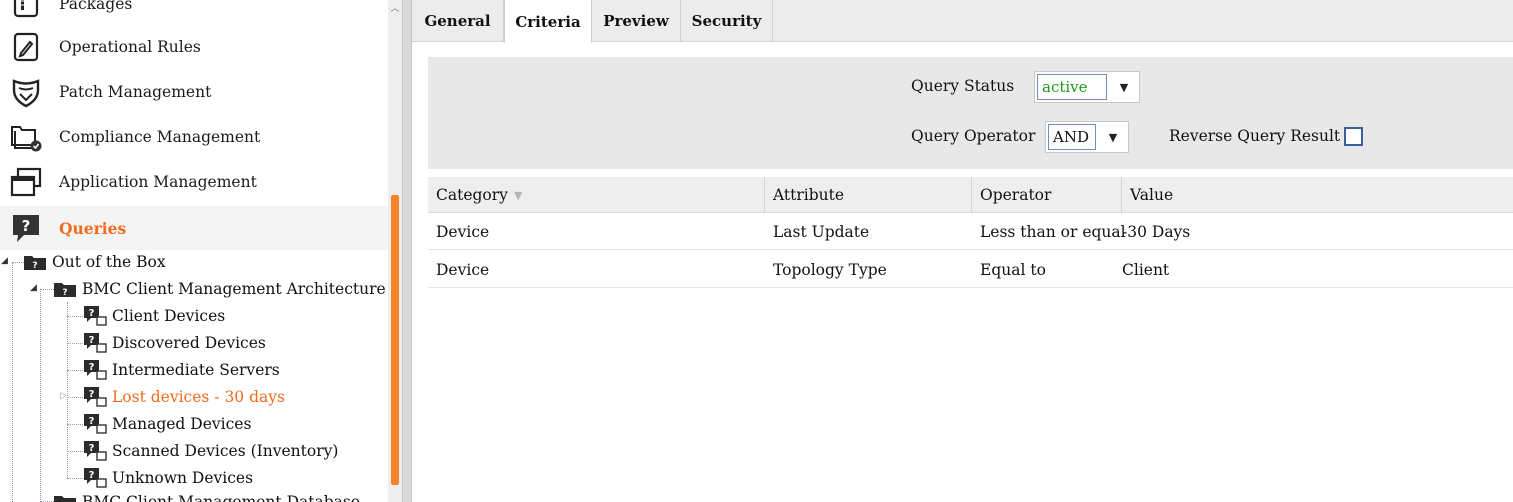  Describe the element at coordinates (1047, 195) in the screenshot. I see `column-header-operator: Operator` at that location.